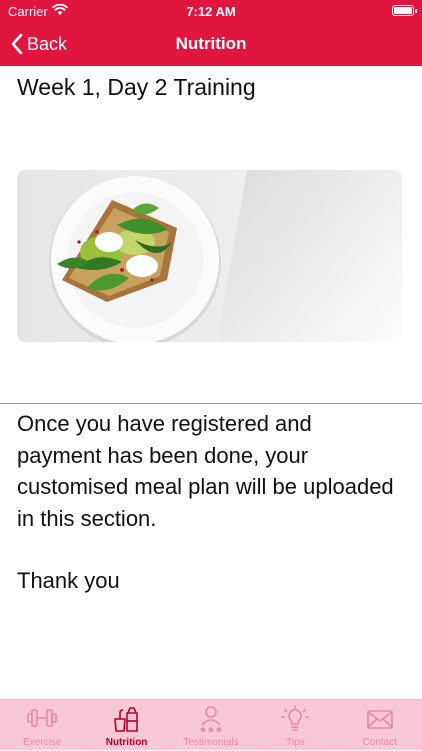 The width and height of the screenshot is (422, 751). Describe the element at coordinates (211, 719) in the screenshot. I see `testimonials-icon` at that location.